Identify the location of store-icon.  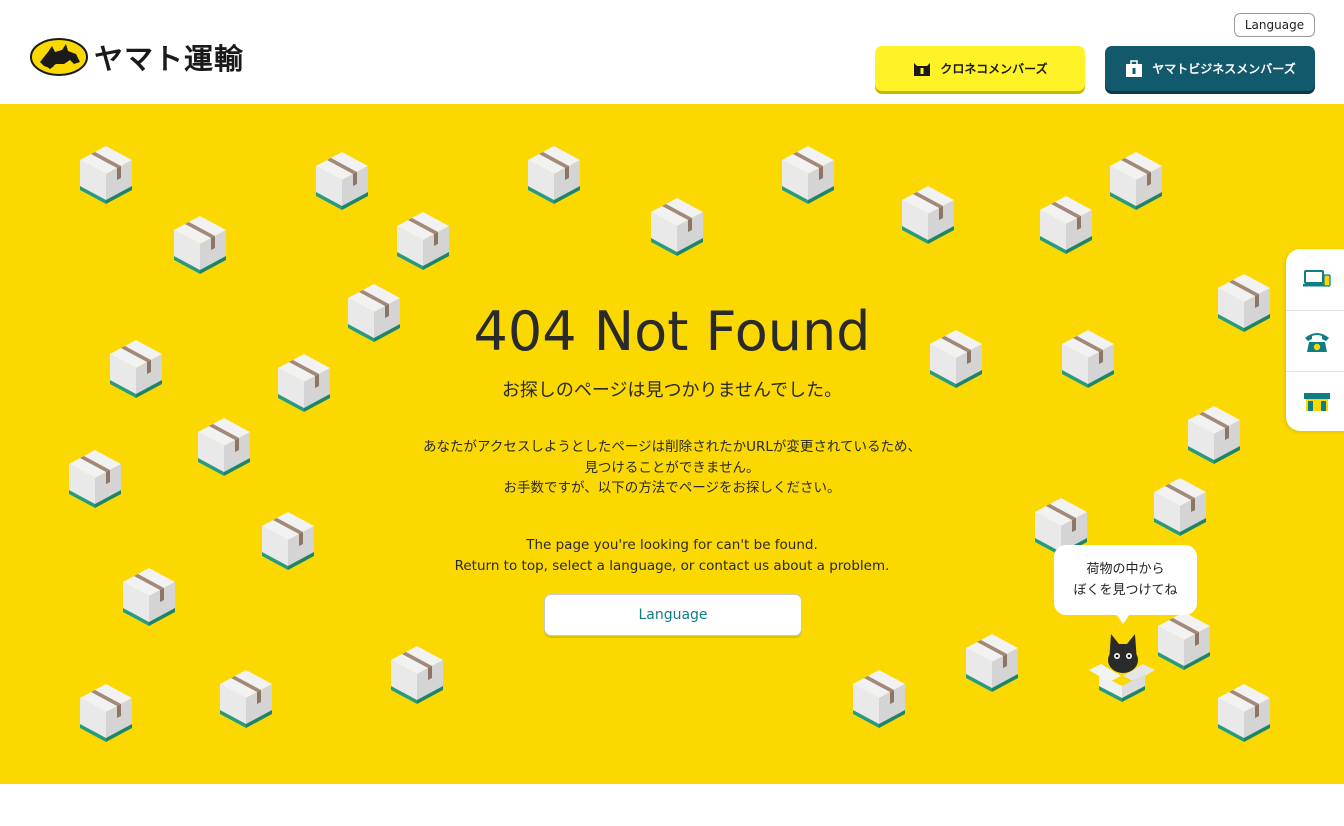
(1317, 401).